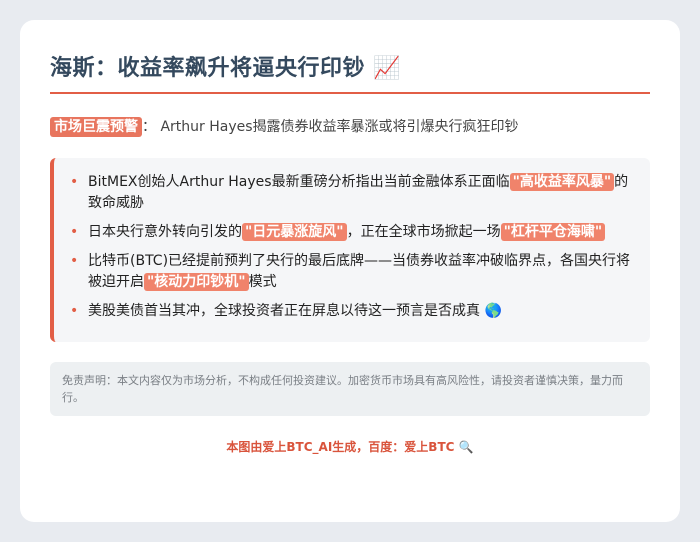 This screenshot has height=542, width=700. Describe the element at coordinates (294, 232) in the screenshot. I see `highlight-phrase: "日元暴涨旋风"` at that location.